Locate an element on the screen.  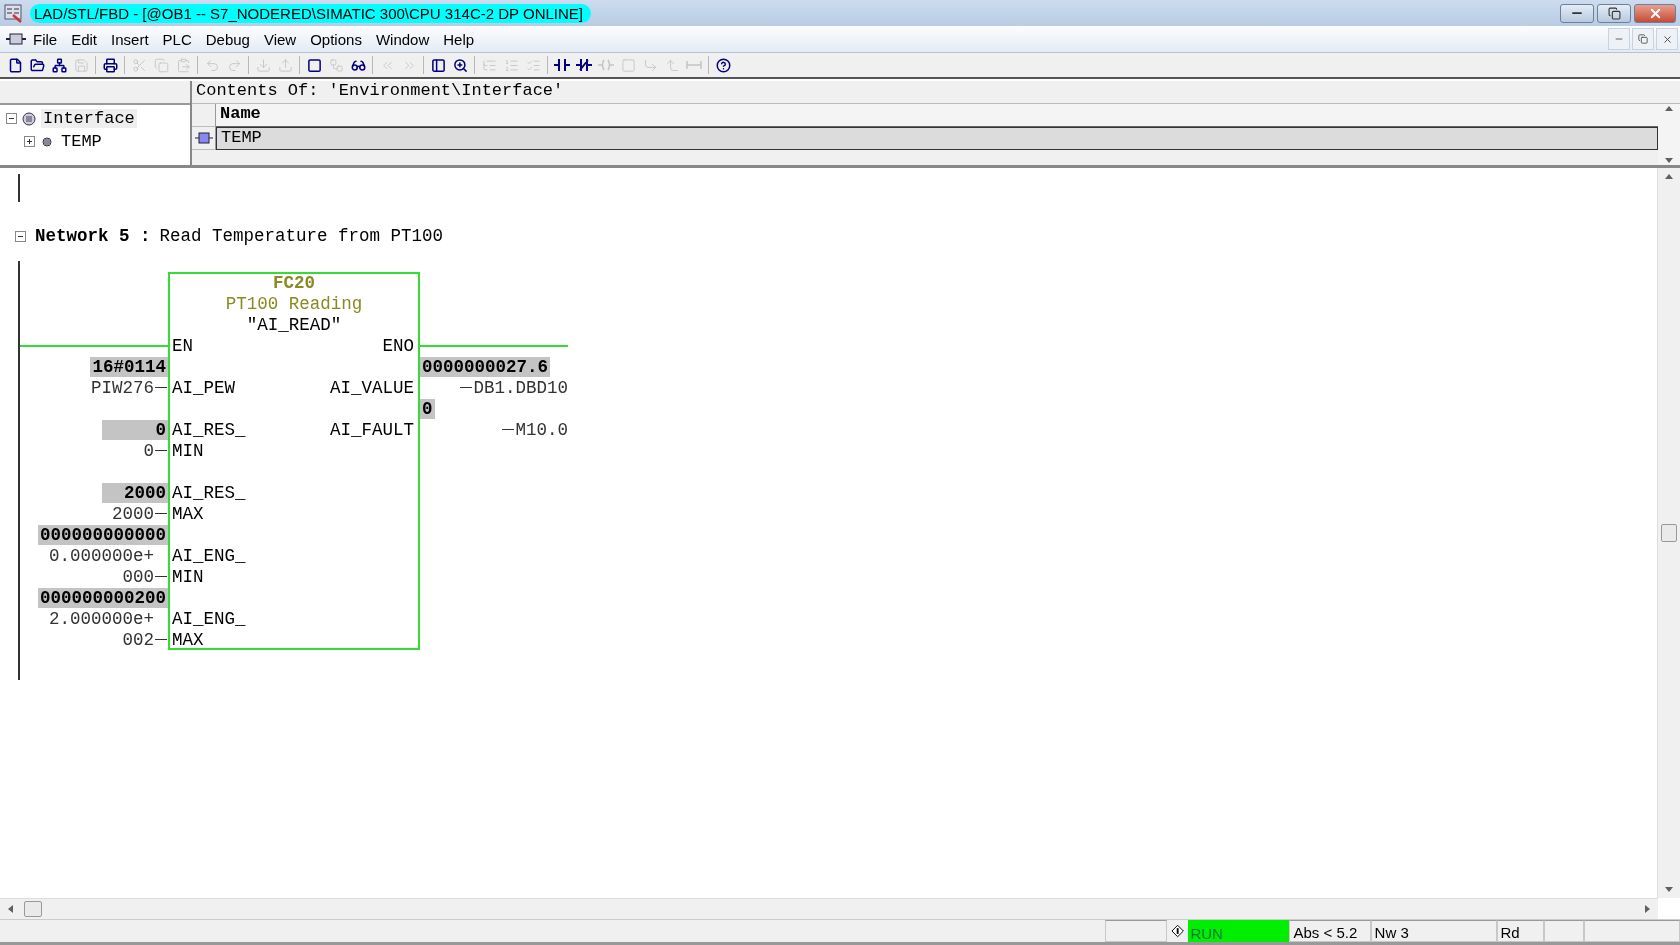
column-header: Name is located at coordinates (937, 115).